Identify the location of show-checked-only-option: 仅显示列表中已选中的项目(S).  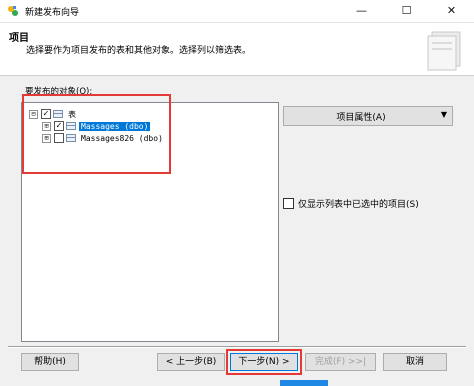
(351, 203).